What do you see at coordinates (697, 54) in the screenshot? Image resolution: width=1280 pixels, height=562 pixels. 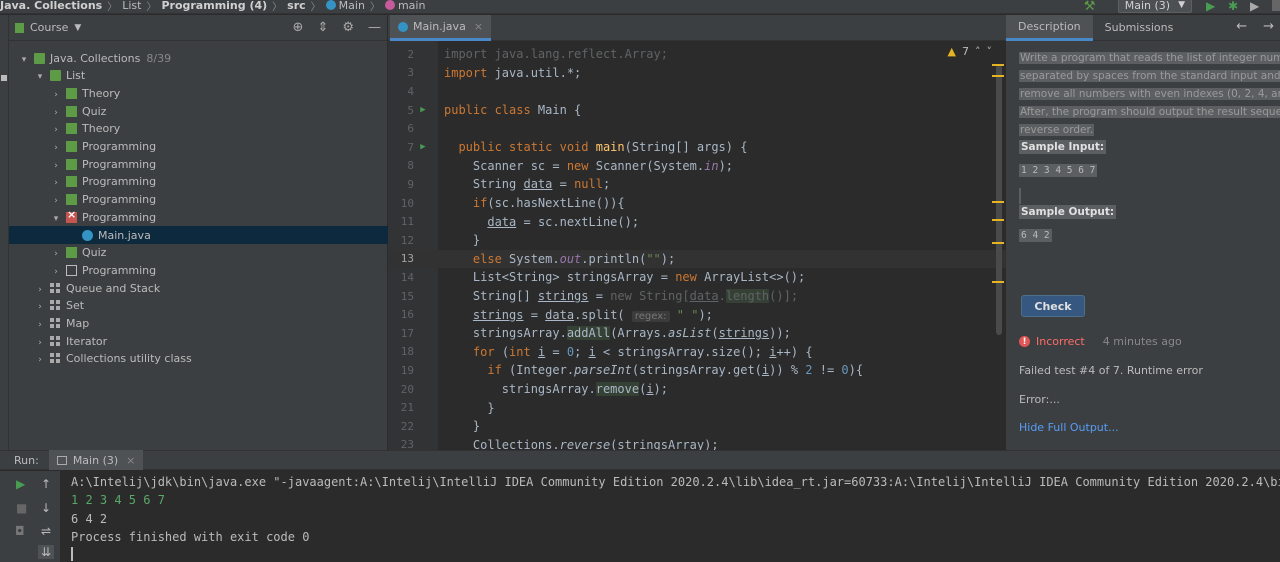 I see `code-line: 2 import java.lang.reflect.Array;` at bounding box center [697, 54].